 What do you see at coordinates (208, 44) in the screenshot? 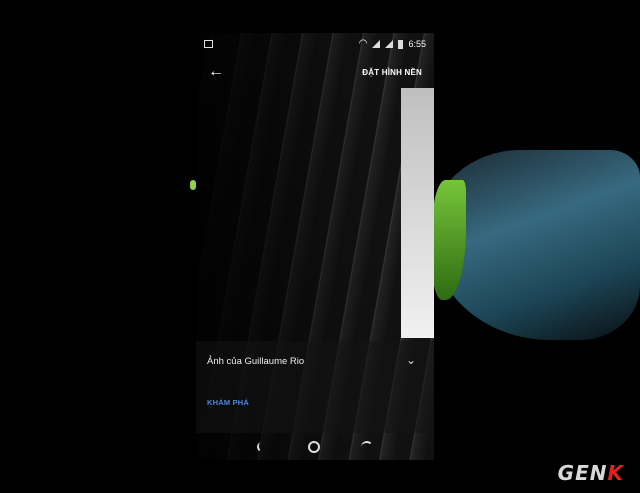
I see `image-icon` at bounding box center [208, 44].